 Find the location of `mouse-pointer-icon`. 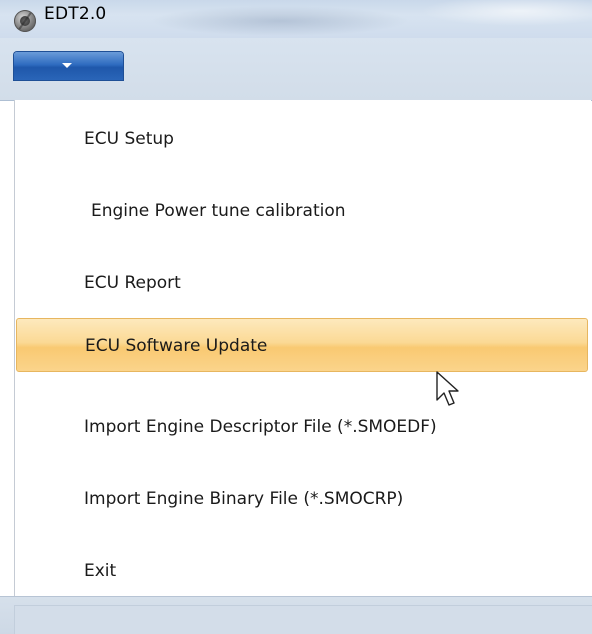

mouse-pointer-icon is located at coordinates (447, 388).